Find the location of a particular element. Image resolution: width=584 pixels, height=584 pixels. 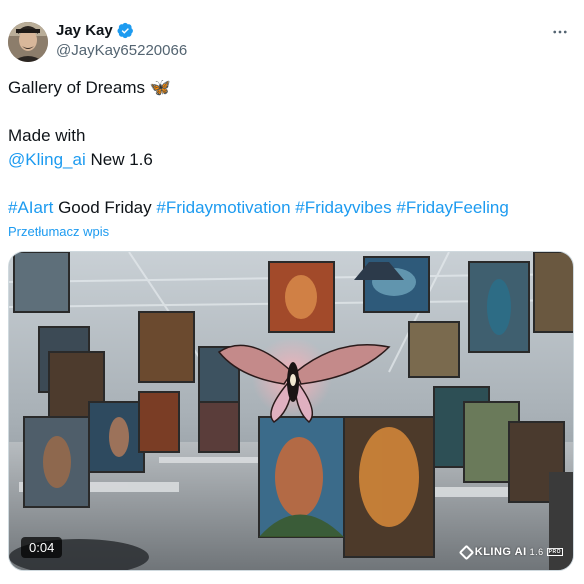

hashtag-link: #Fridaymotivation is located at coordinates (223, 207).